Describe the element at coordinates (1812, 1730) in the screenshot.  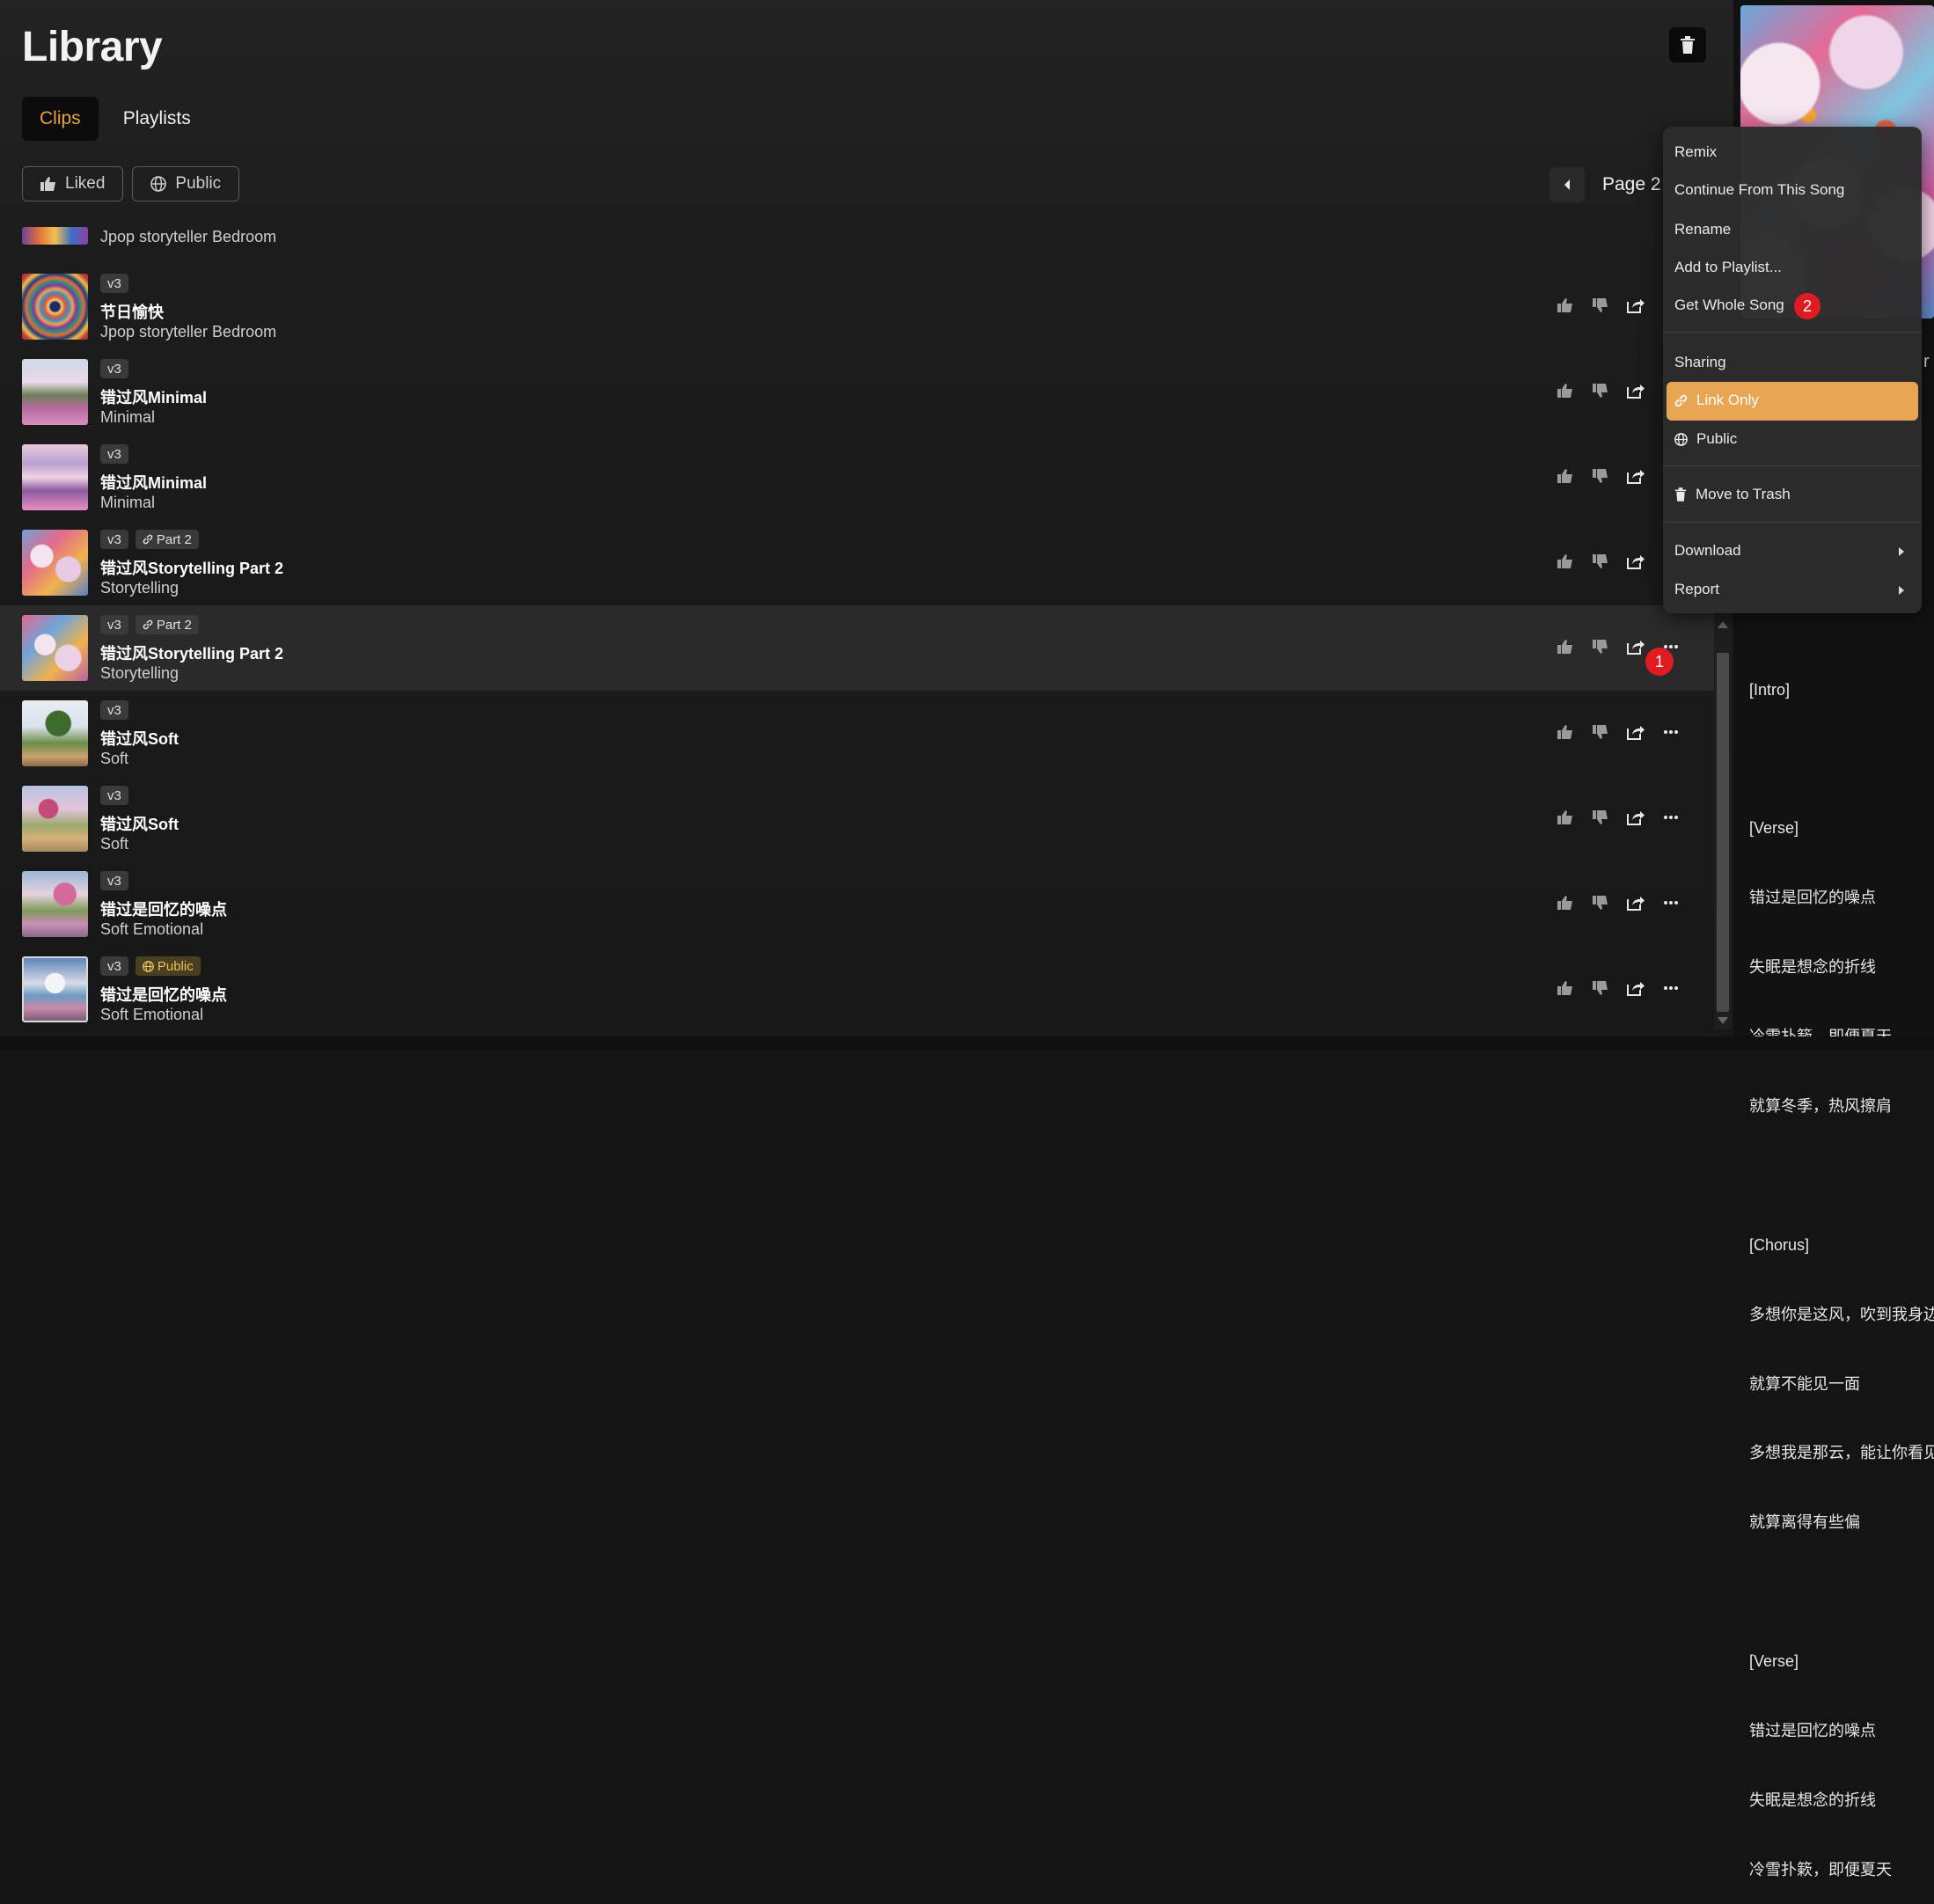
I see `lyric-line: 错过是回忆的噪点` at that location.